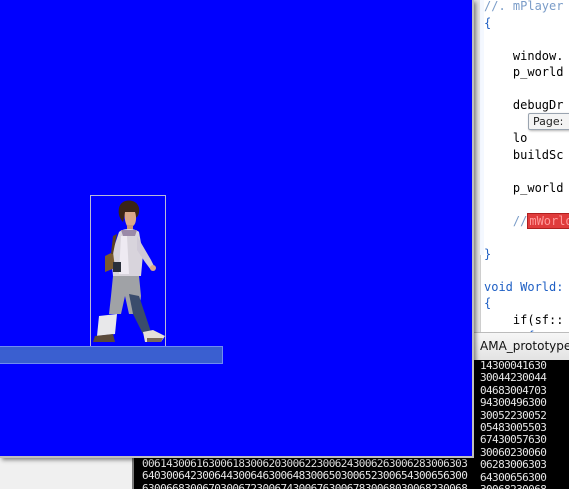 This screenshot has width=569, height=489. I want to click on walking-character-icon, so click(129, 271).